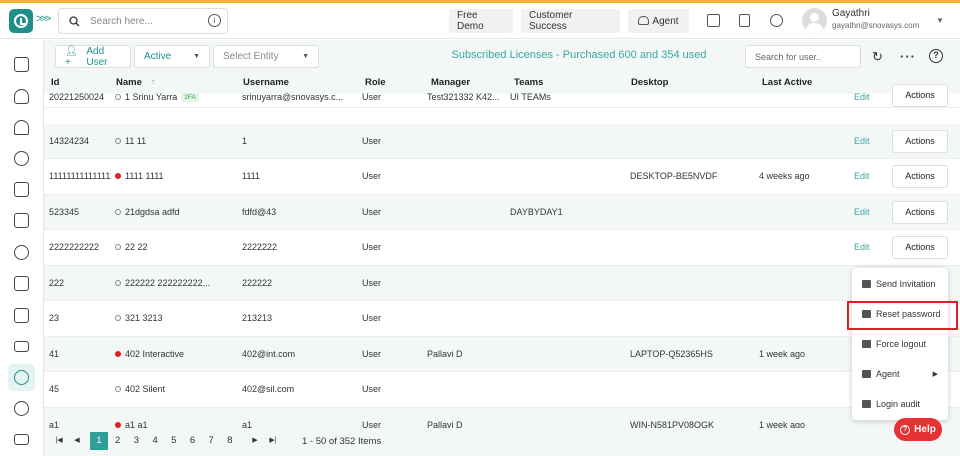  Describe the element at coordinates (251, 176) in the screenshot. I see `cell-username: 1111` at that location.